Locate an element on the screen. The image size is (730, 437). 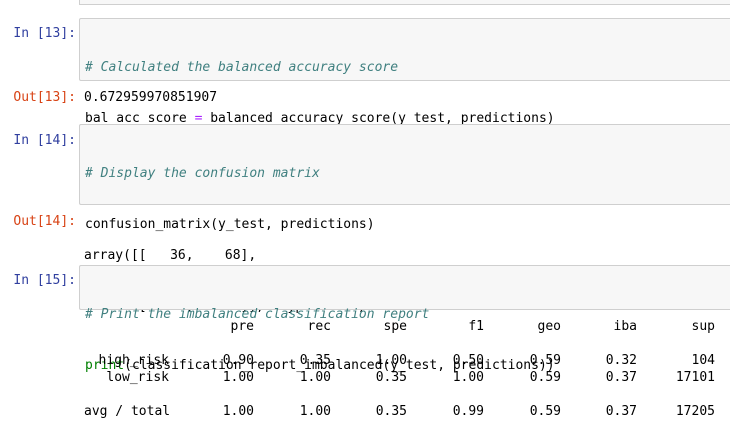
code-comment: # Calculated the balanced accuracy score is located at coordinates (242, 67).